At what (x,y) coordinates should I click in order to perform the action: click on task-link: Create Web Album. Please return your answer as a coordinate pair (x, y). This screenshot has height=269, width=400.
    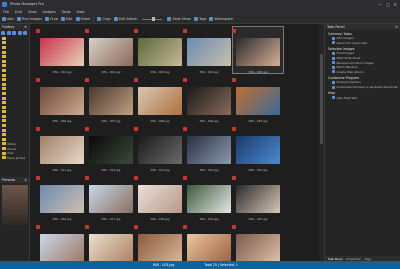
    Looking at the image, I should click on (364, 72).